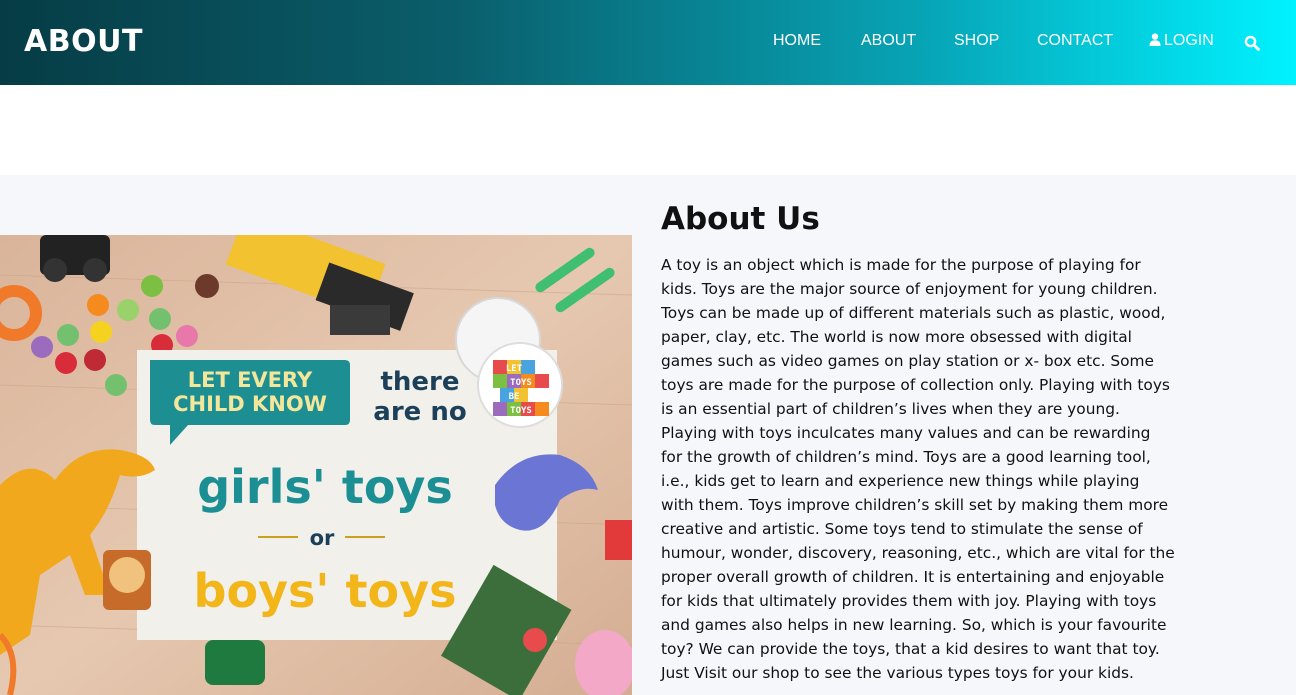 The width and height of the screenshot is (1296, 695). Describe the element at coordinates (521, 383) in the screenshot. I see `block-word-2: TOYS` at that location.